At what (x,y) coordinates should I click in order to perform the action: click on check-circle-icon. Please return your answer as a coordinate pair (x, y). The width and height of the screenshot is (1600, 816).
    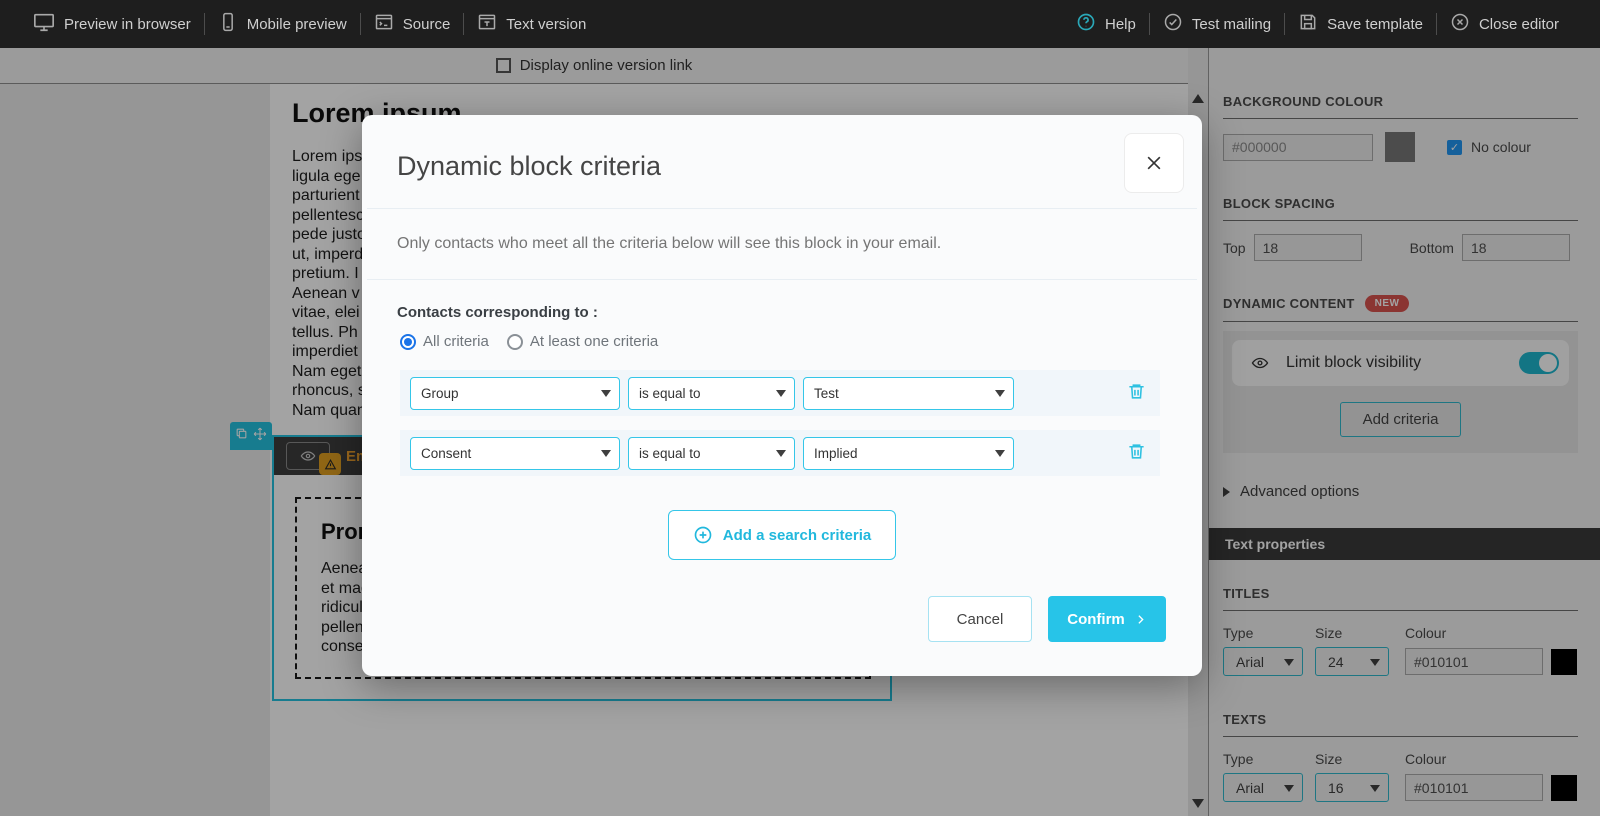
    Looking at the image, I should click on (1173, 24).